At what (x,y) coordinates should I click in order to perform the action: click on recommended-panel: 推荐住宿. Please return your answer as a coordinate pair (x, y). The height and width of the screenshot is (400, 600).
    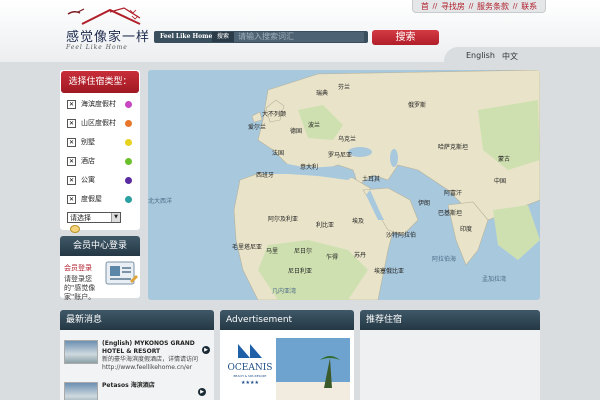
    Looking at the image, I should click on (450, 355).